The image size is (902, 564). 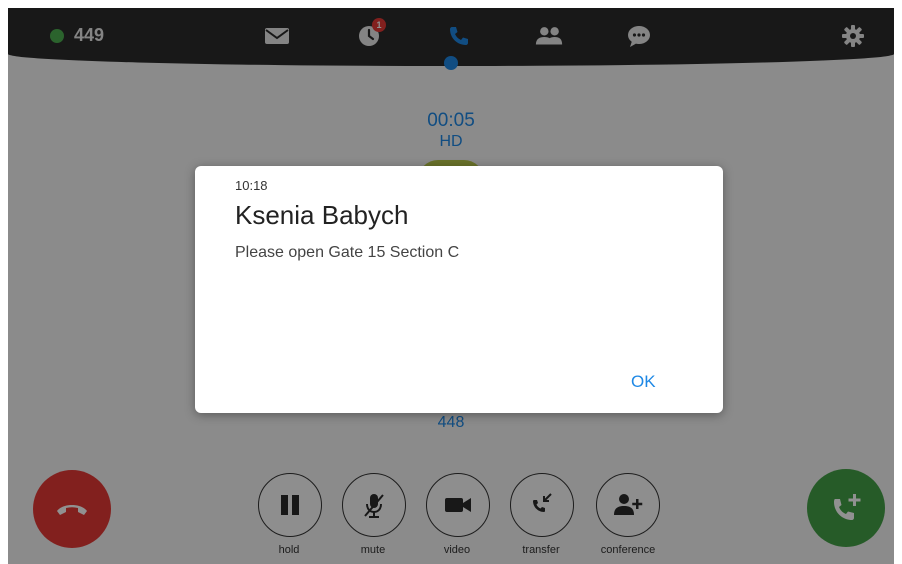 I want to click on message-text: Please open Gate 15 Section C, so click(x=347, y=252).